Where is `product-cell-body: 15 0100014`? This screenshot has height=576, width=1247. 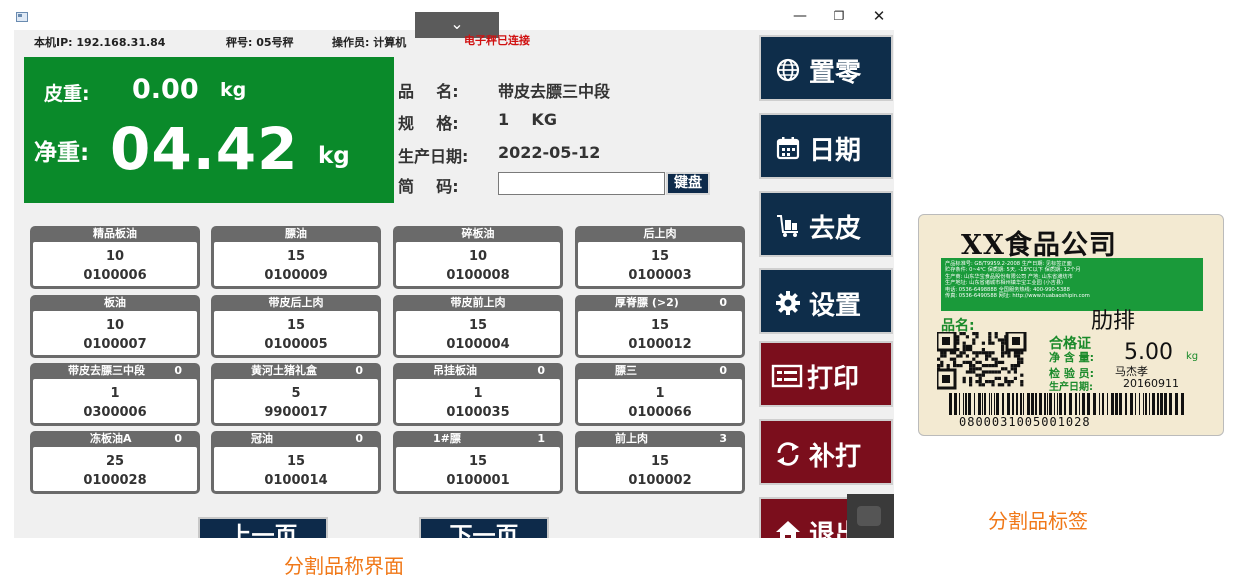
product-cell-body: 15 0100014 is located at coordinates (296, 469).